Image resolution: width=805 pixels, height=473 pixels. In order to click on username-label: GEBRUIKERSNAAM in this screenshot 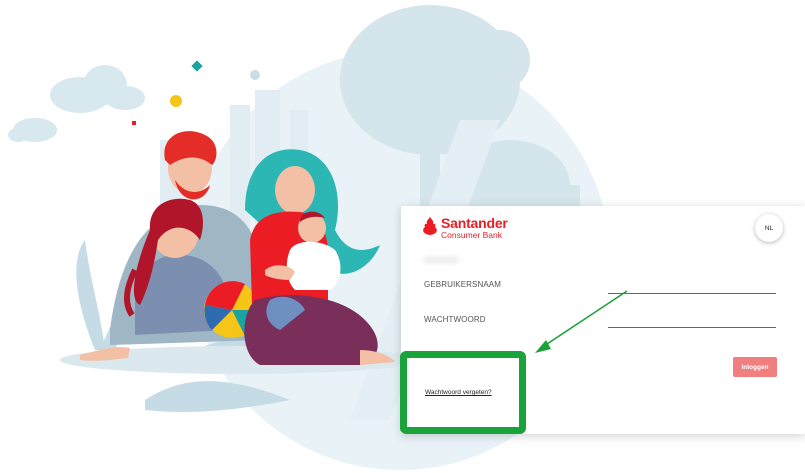, I will do `click(462, 284)`.